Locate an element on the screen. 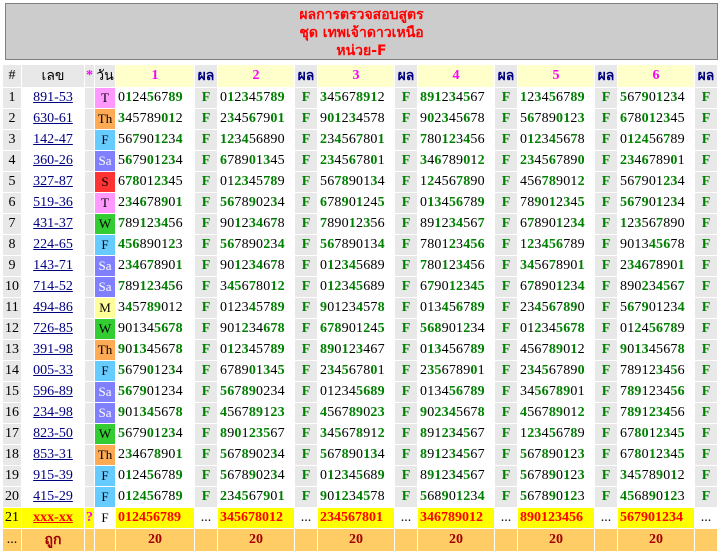  draw-number-link: 630-61 is located at coordinates (53, 119).